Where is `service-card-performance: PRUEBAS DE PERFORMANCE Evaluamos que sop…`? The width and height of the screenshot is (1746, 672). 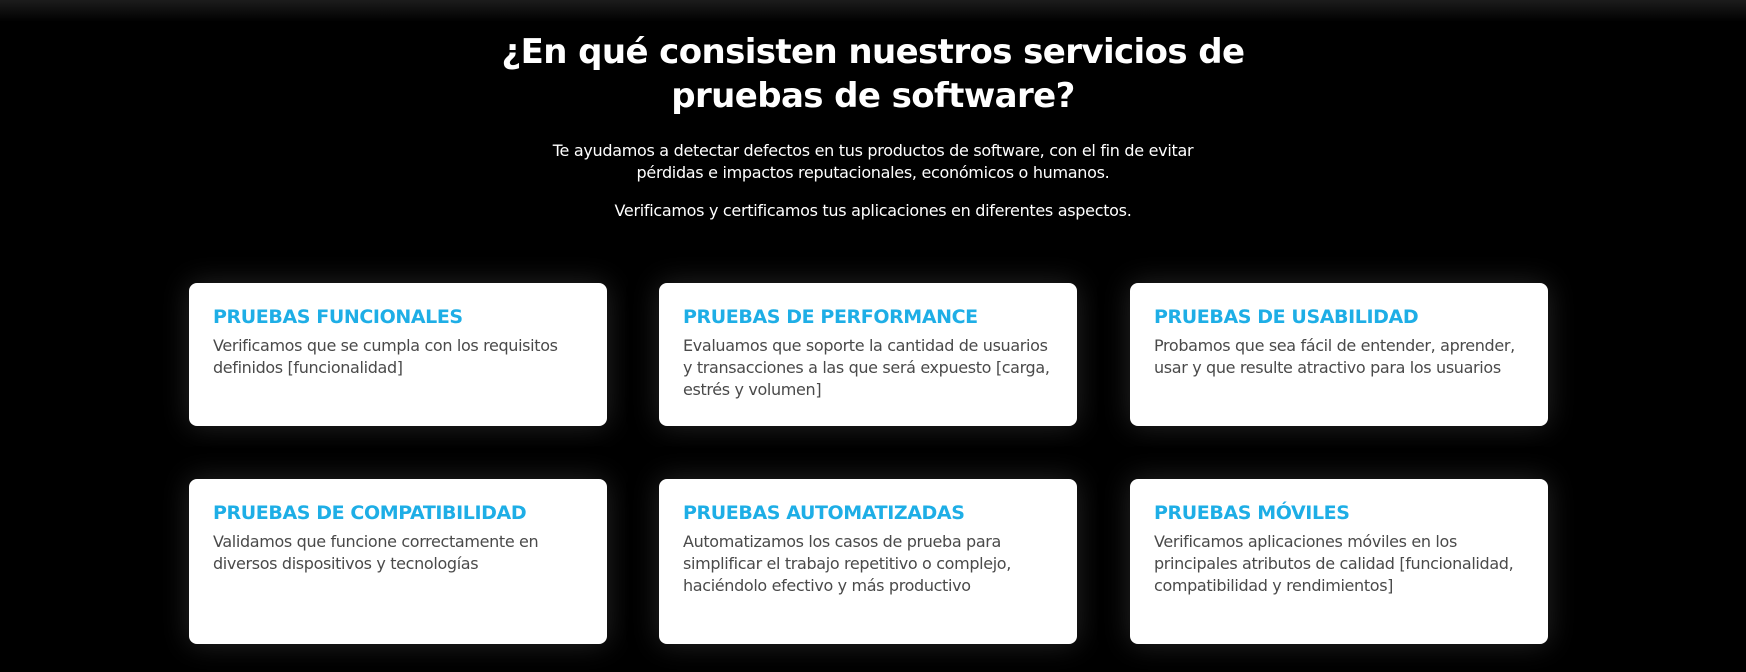
service-card-performance: PRUEBAS DE PERFORMANCE Evaluamos que sop… is located at coordinates (868, 354).